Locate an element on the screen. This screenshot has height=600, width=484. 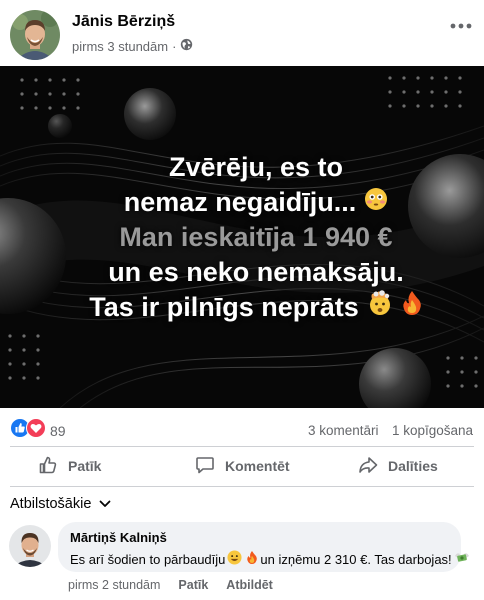
share-label: Dalīties is located at coordinates (413, 466).